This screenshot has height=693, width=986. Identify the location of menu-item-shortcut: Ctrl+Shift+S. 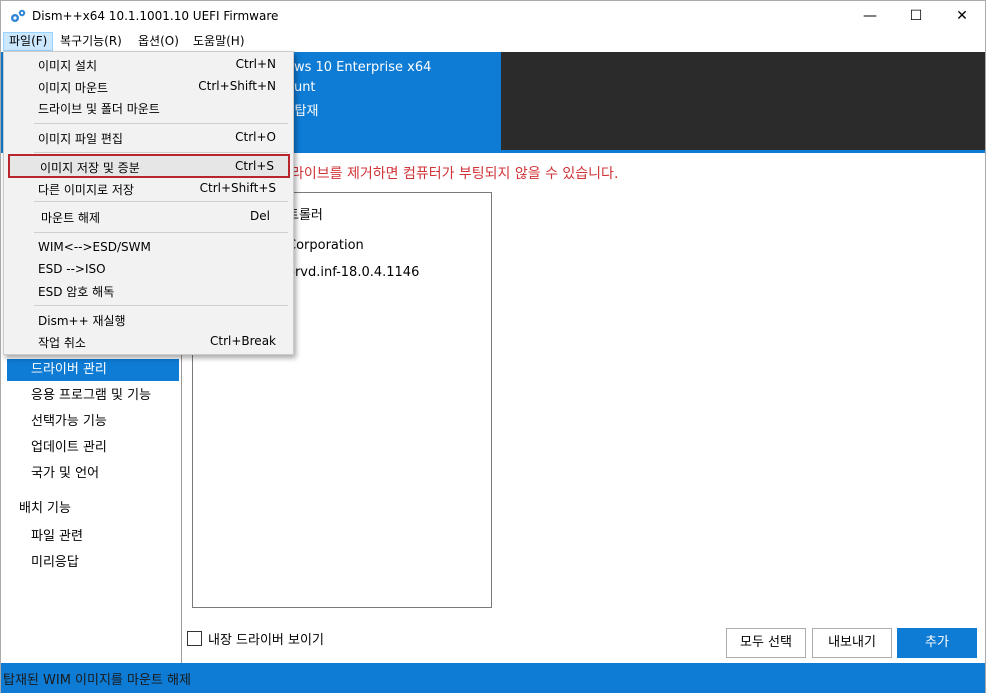
(237, 188).